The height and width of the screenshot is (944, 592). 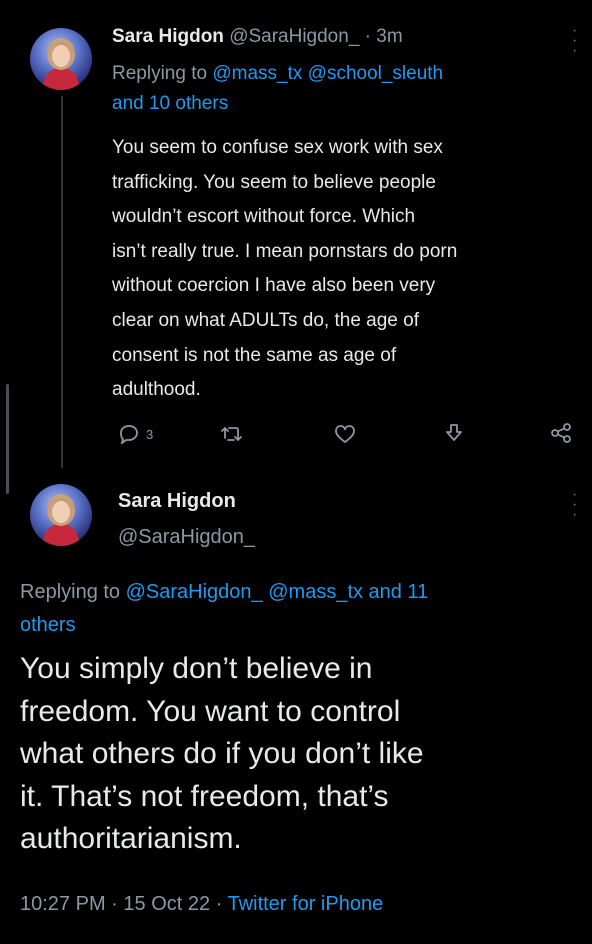 I want to click on retweet-button, so click(x=232, y=434).